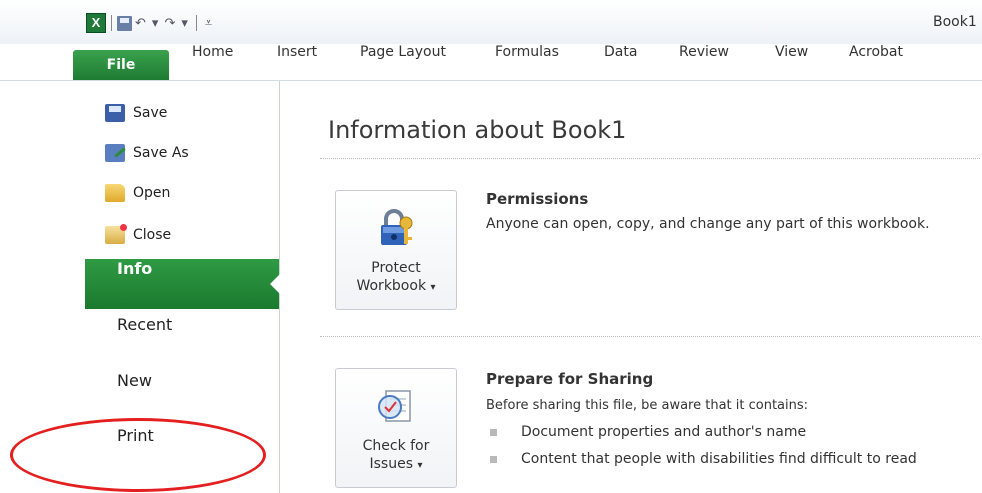 This screenshot has width=982, height=493. I want to click on save-command: Save, so click(136, 113).